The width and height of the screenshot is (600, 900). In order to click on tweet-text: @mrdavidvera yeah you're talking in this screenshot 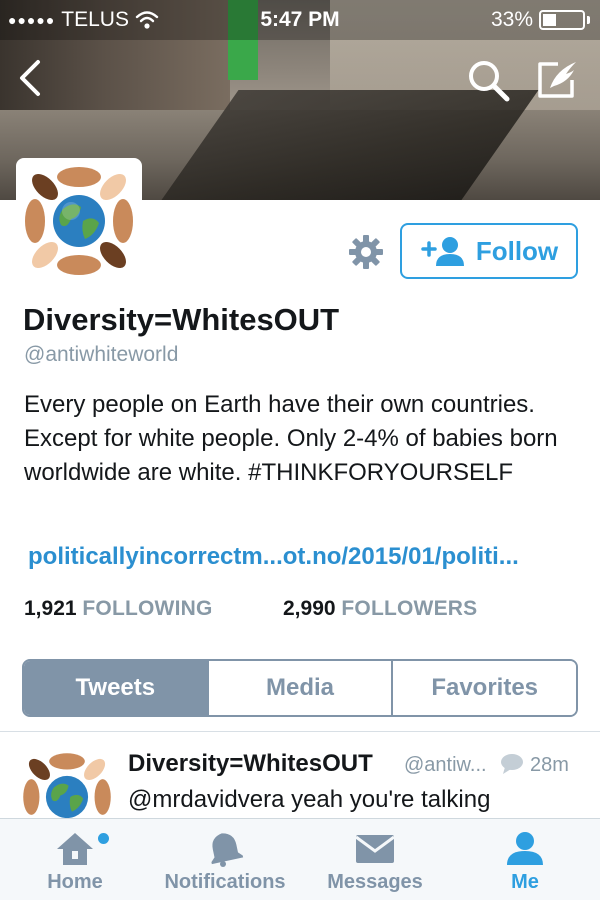, I will do `click(309, 799)`.